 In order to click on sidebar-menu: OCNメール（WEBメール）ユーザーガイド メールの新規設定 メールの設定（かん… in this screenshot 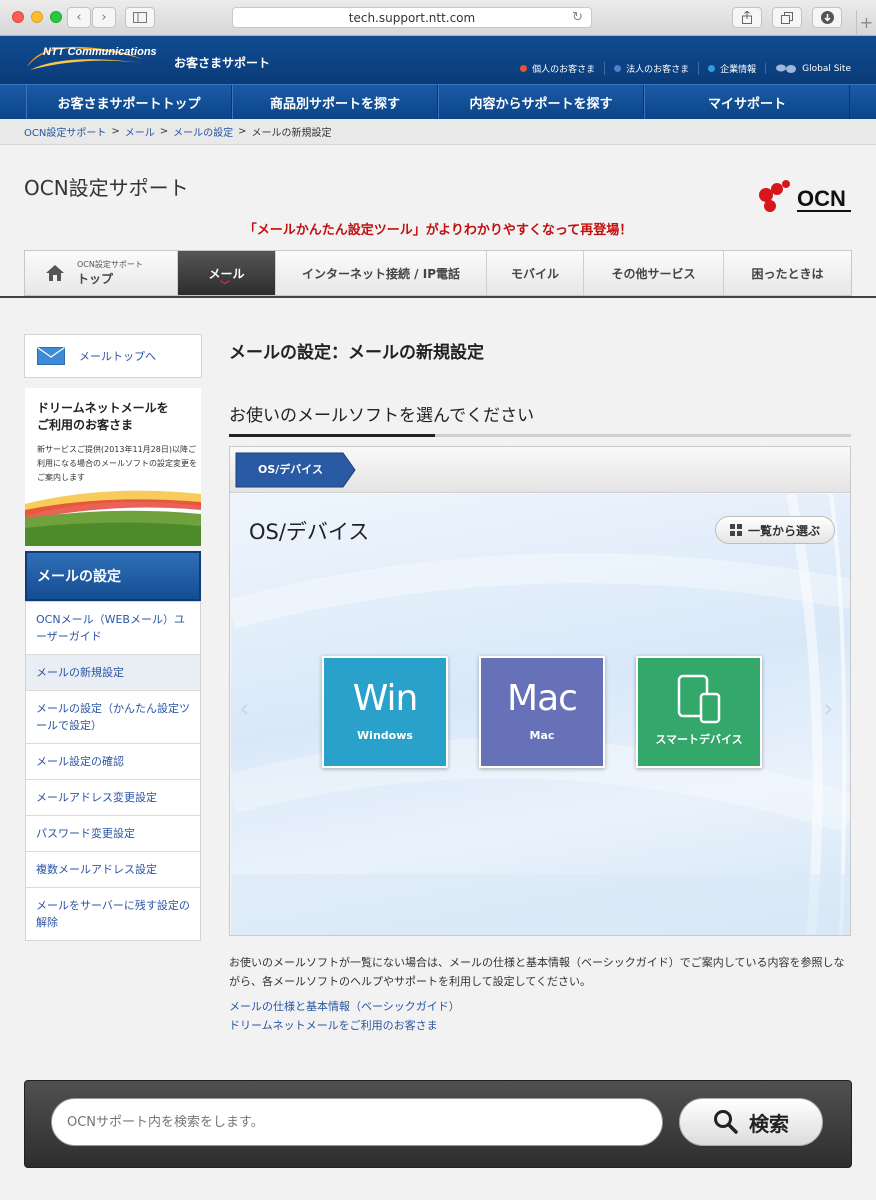, I will do `click(113, 771)`.